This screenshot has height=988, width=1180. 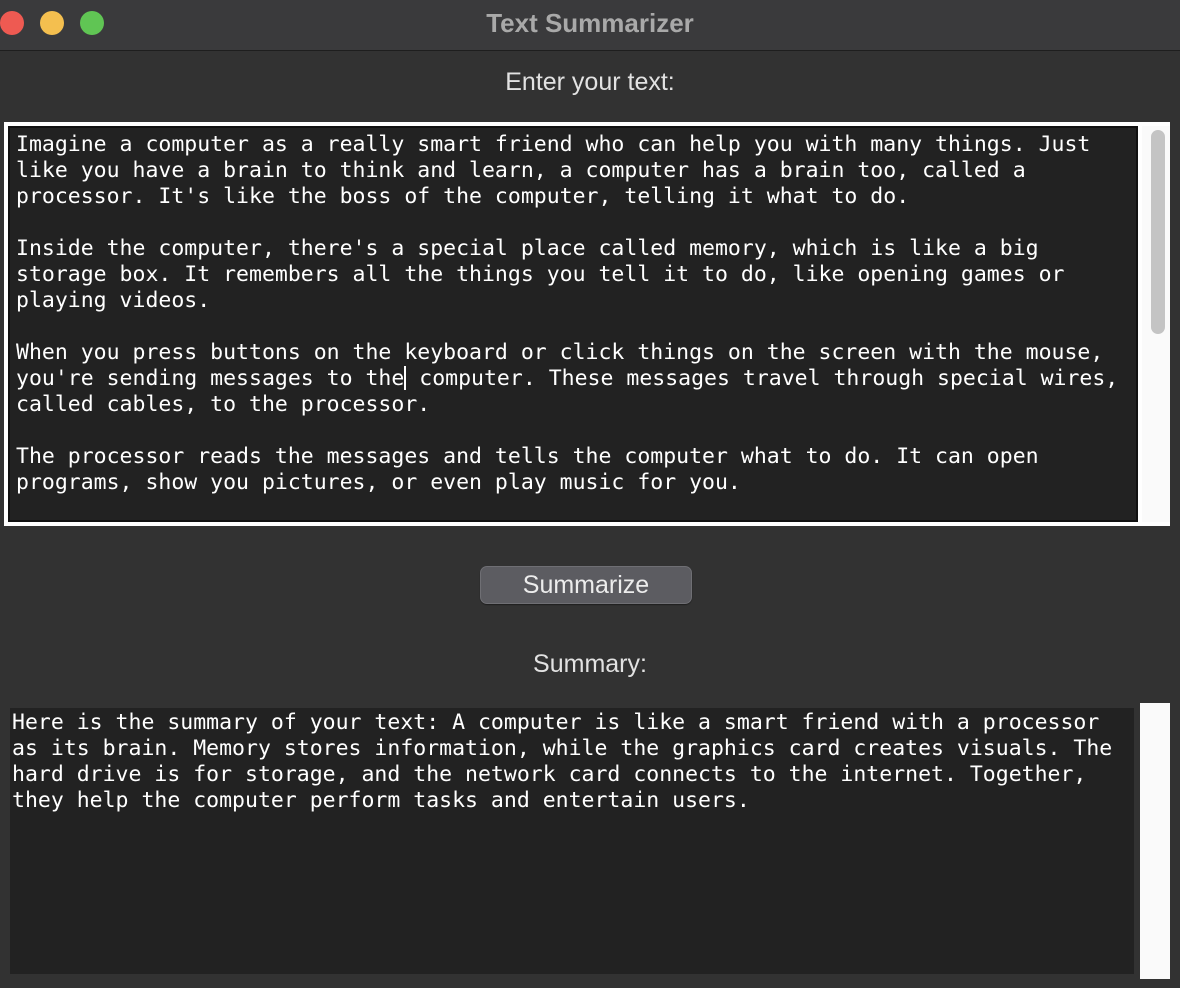 What do you see at coordinates (586, 585) in the screenshot?
I see `summarize-button: Summarize` at bounding box center [586, 585].